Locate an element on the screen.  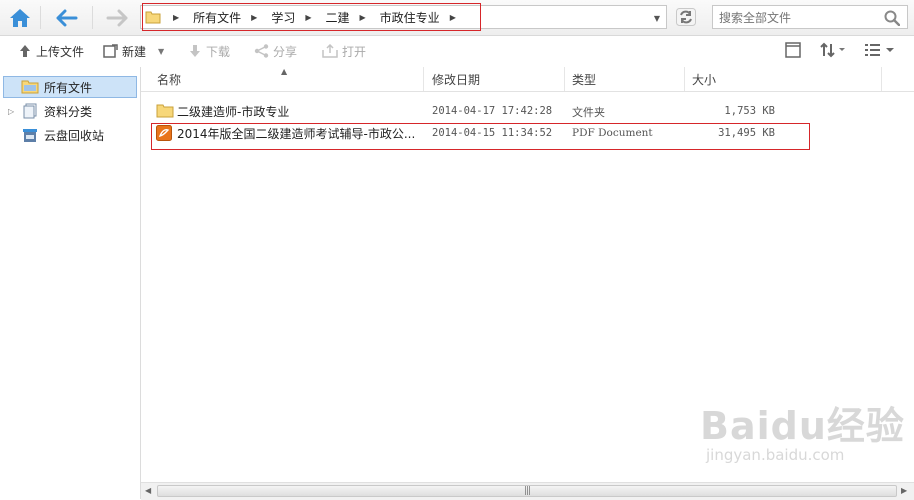
sidebar-item-recycle-bin: 云盘回收站 is located at coordinates (70, 135).